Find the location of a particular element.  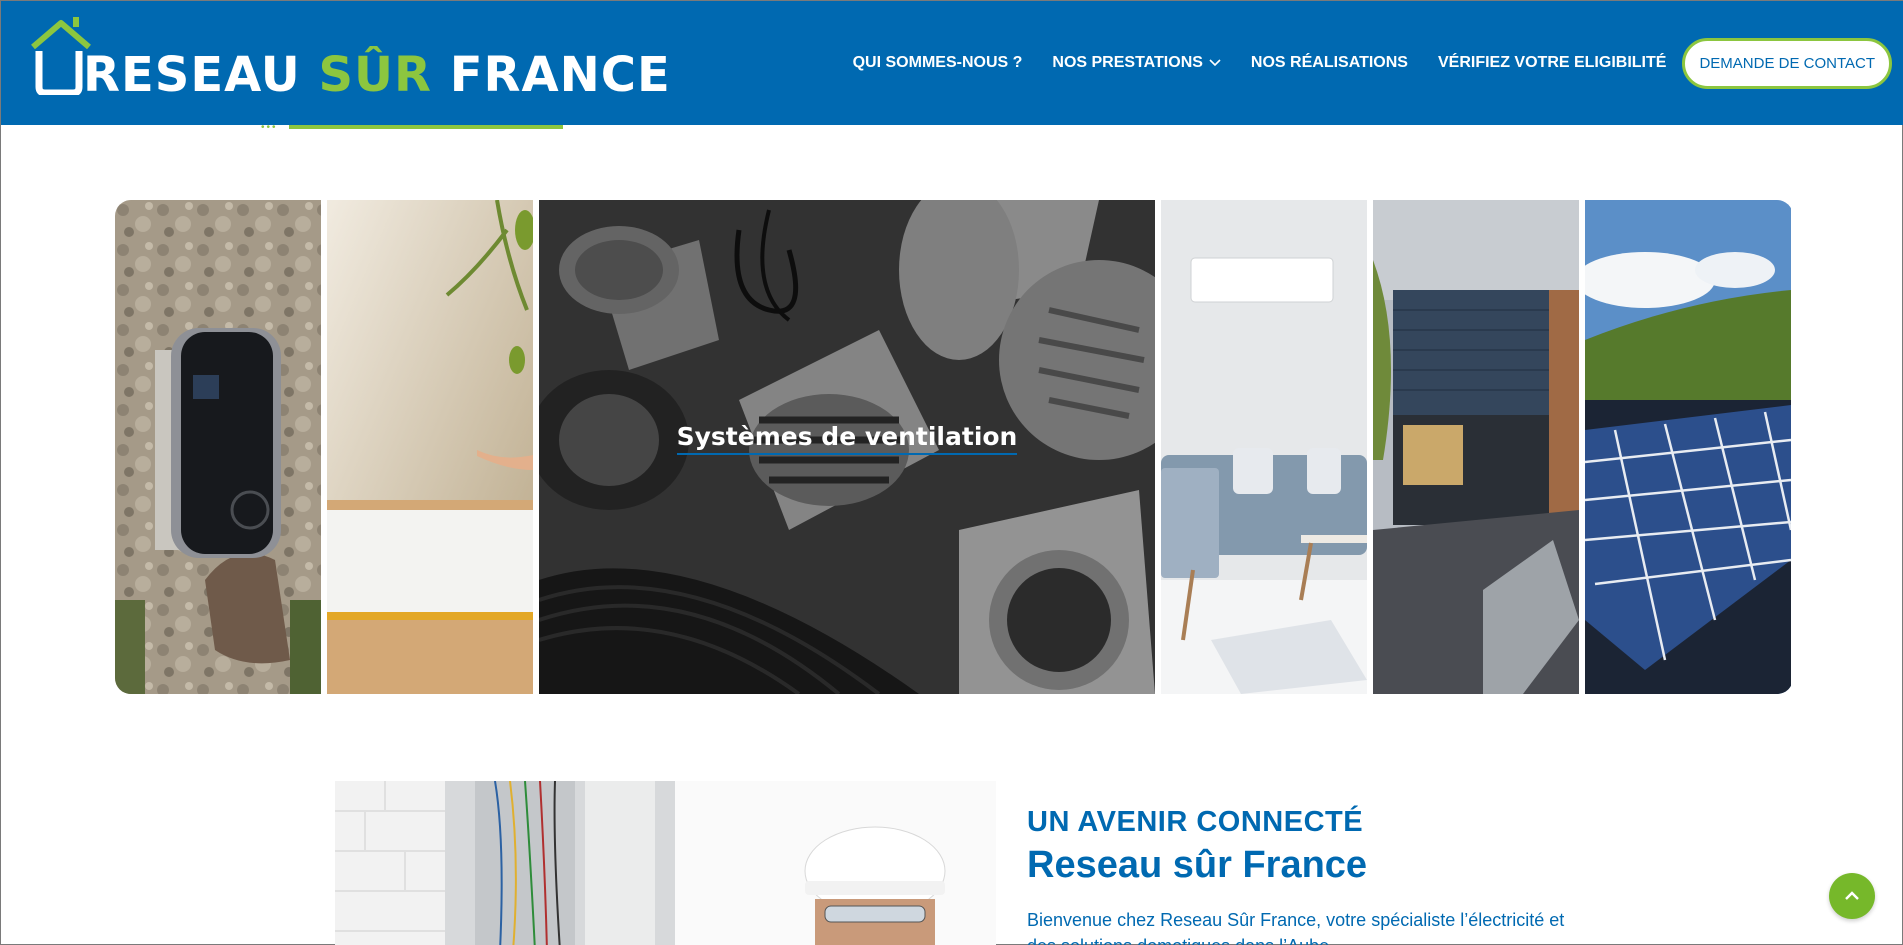

about-kicker: UN AVENIR CONNECTÉ is located at coordinates (1195, 822).